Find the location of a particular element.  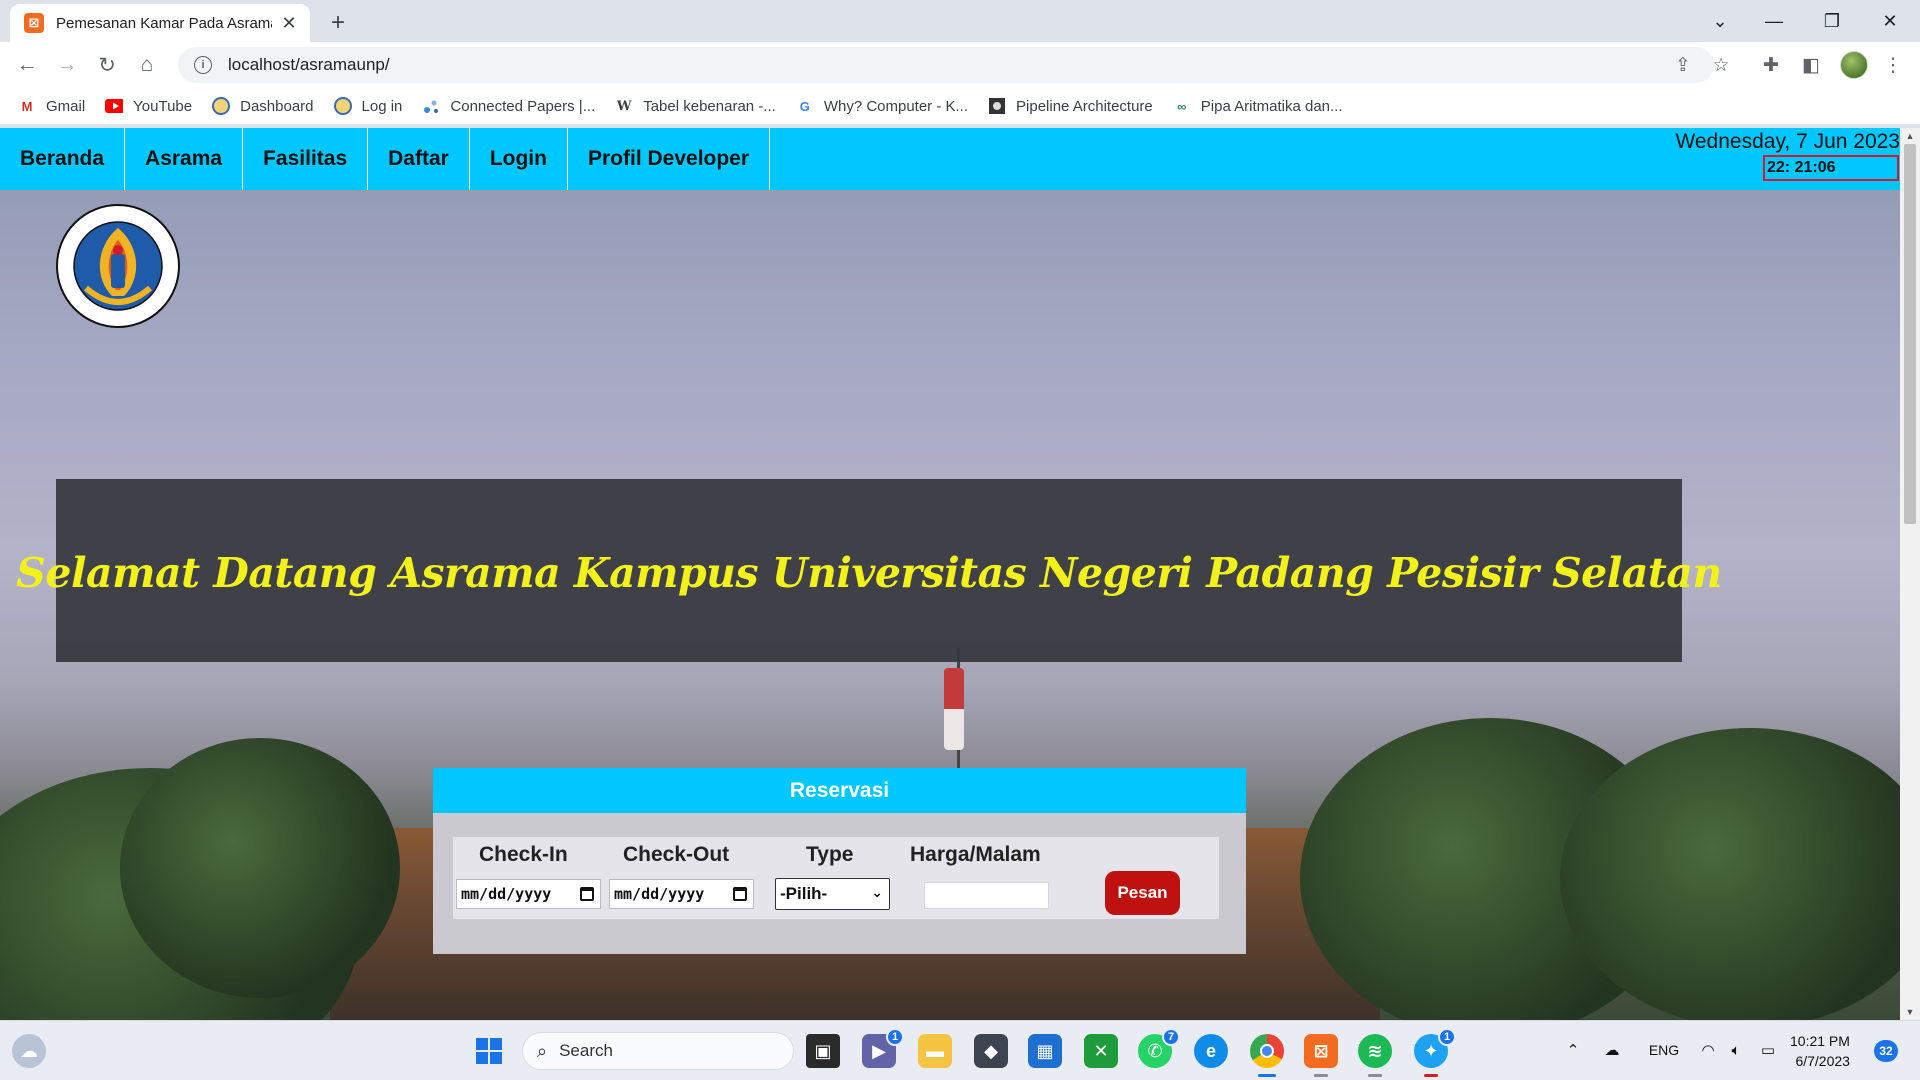

profile-avatar is located at coordinates (1854, 65).